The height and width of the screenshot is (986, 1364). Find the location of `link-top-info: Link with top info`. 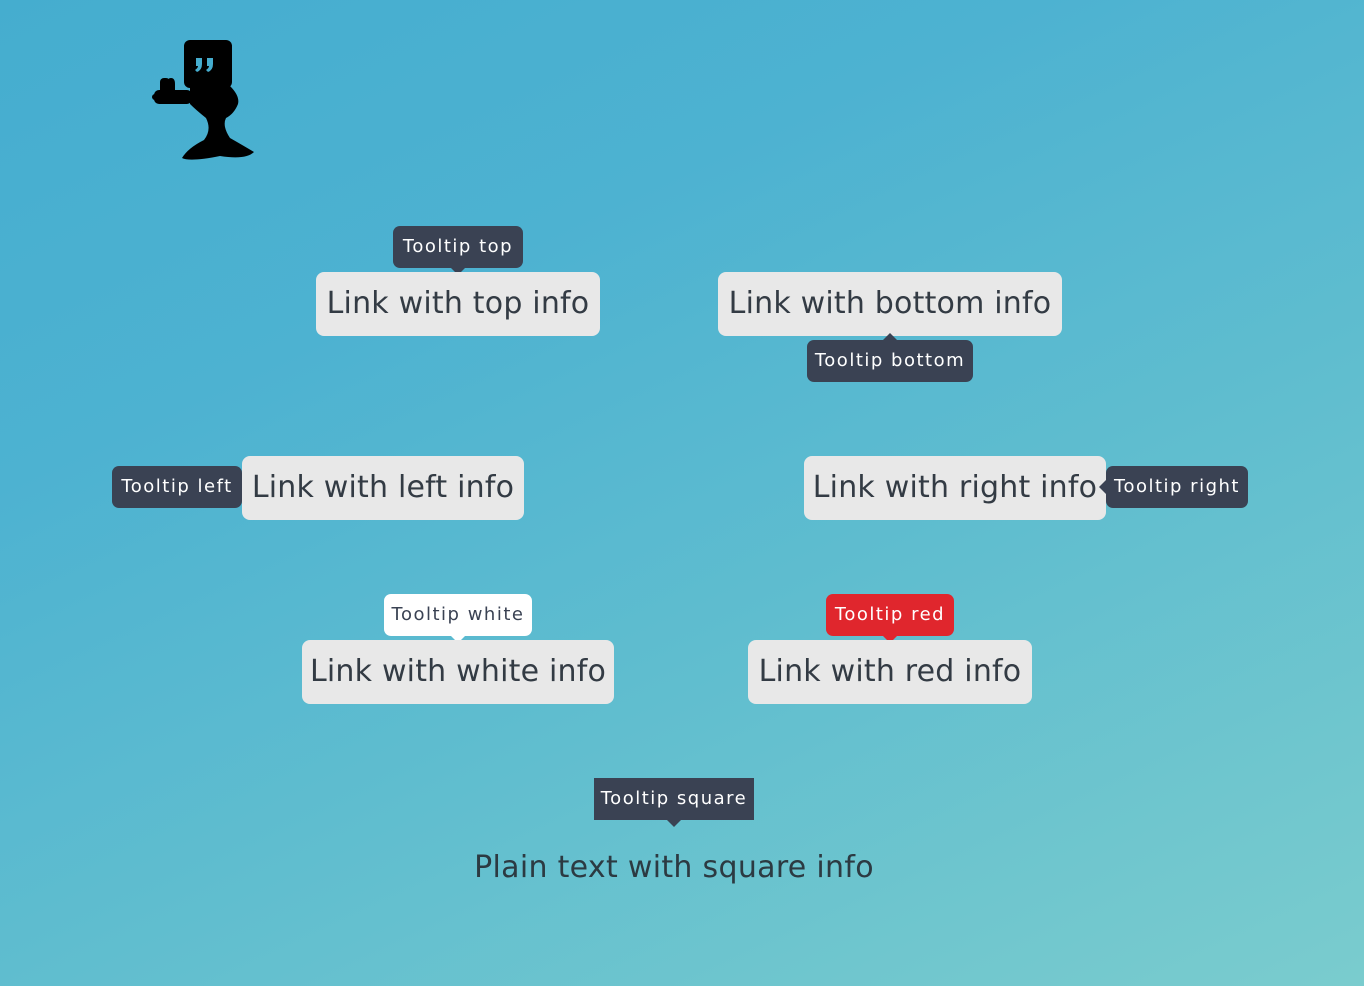

link-top-info: Link with top info is located at coordinates (458, 304).